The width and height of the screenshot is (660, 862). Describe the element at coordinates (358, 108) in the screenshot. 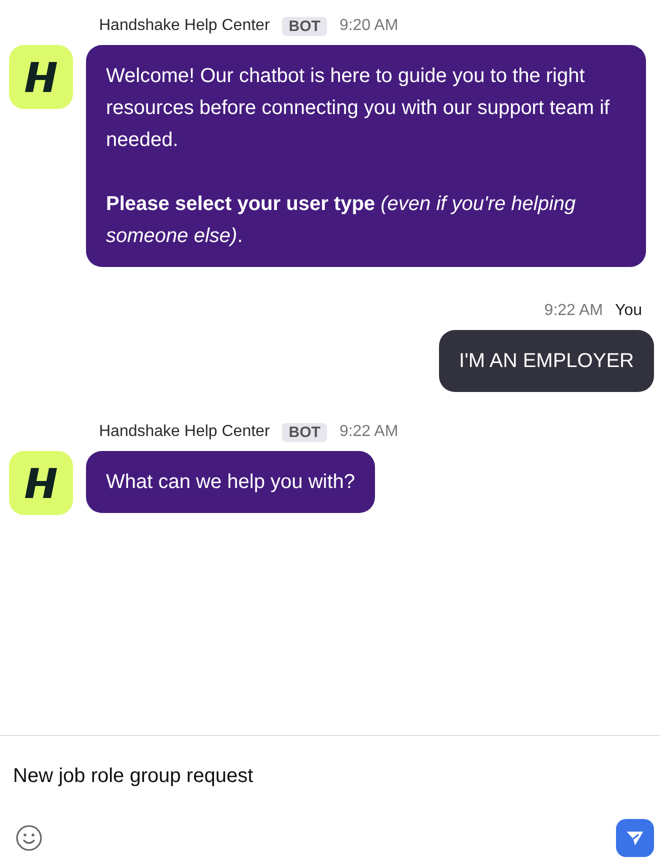

I see `message-text: Welcome! Our chatbot is here to guide you to the right resources before connecting you with our support team if needed.` at that location.